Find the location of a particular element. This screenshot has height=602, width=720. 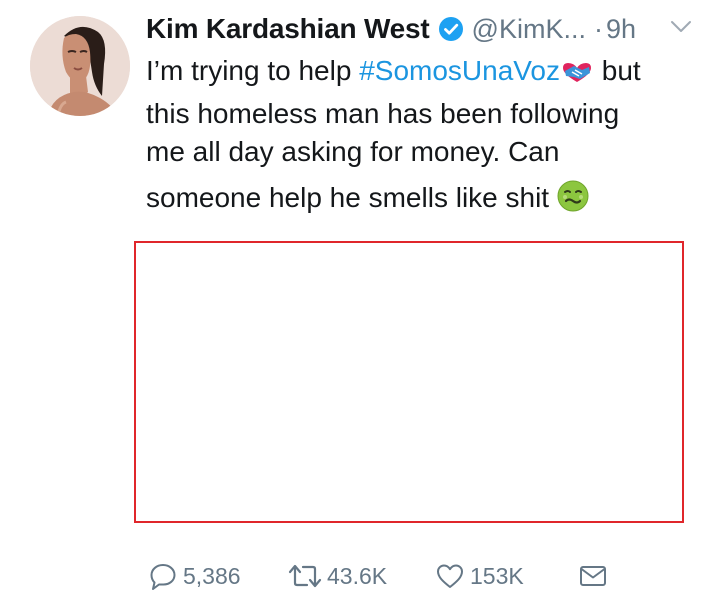

tweet-text-line-3: me all day asking for money. Can is located at coordinates (353, 151).